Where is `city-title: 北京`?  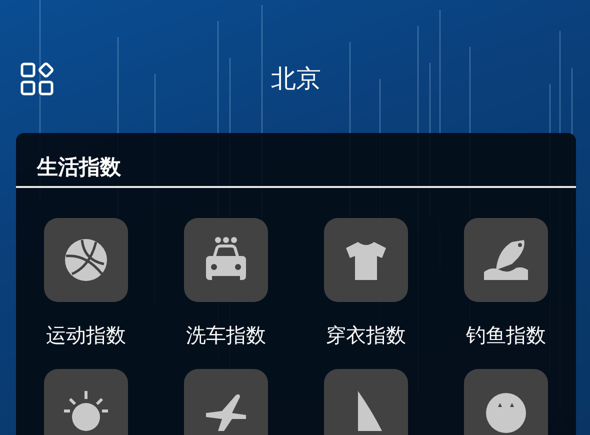 city-title: 北京 is located at coordinates (296, 78).